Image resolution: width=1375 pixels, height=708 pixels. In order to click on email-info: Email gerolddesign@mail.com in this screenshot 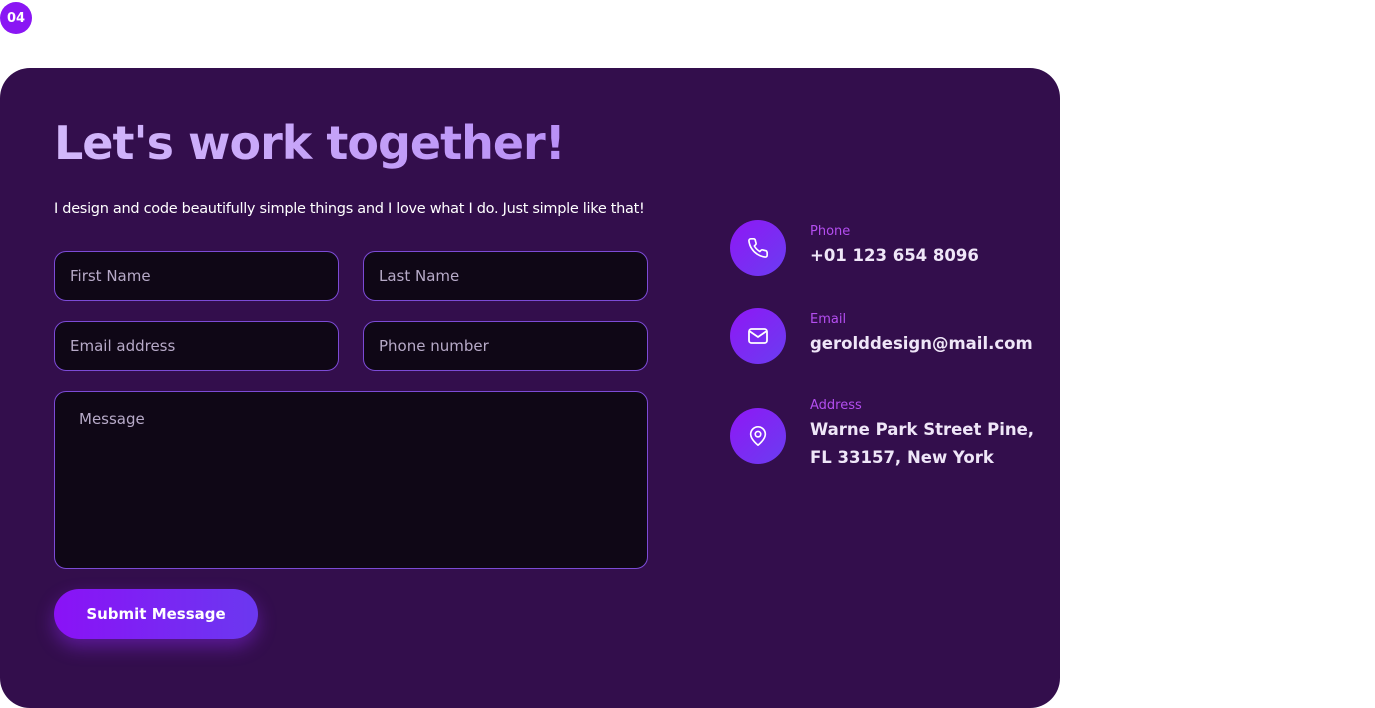, I will do `click(881, 336)`.